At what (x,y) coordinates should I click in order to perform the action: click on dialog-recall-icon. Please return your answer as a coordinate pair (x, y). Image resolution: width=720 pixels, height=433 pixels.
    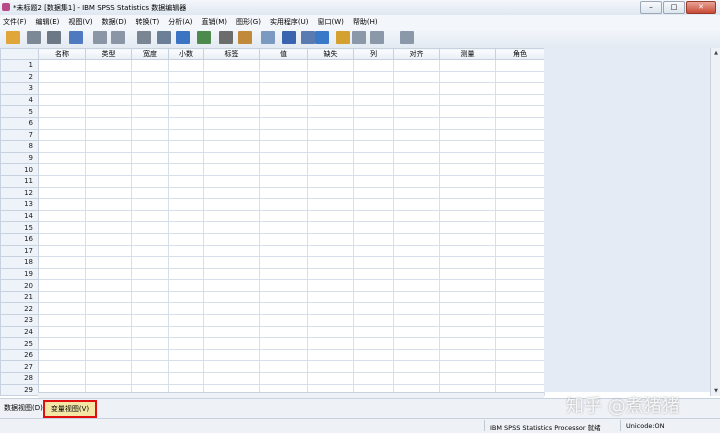
    Looking at the image, I should click on (76, 37).